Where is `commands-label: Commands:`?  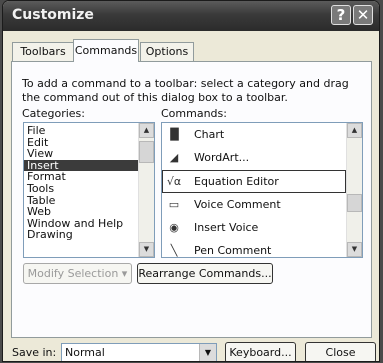
commands-label: Commands: is located at coordinates (194, 113).